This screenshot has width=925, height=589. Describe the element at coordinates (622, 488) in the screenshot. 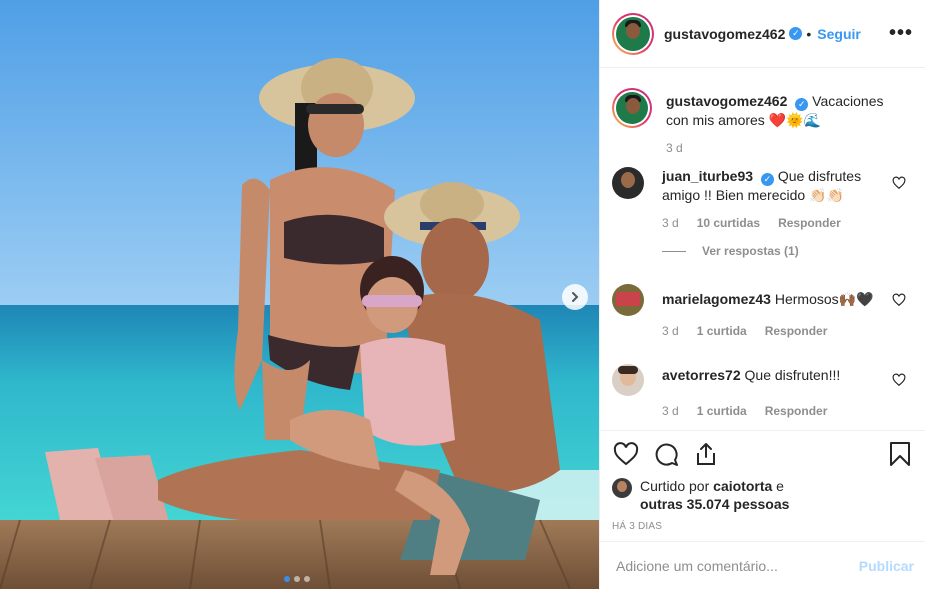

I see `liker-avatar` at that location.